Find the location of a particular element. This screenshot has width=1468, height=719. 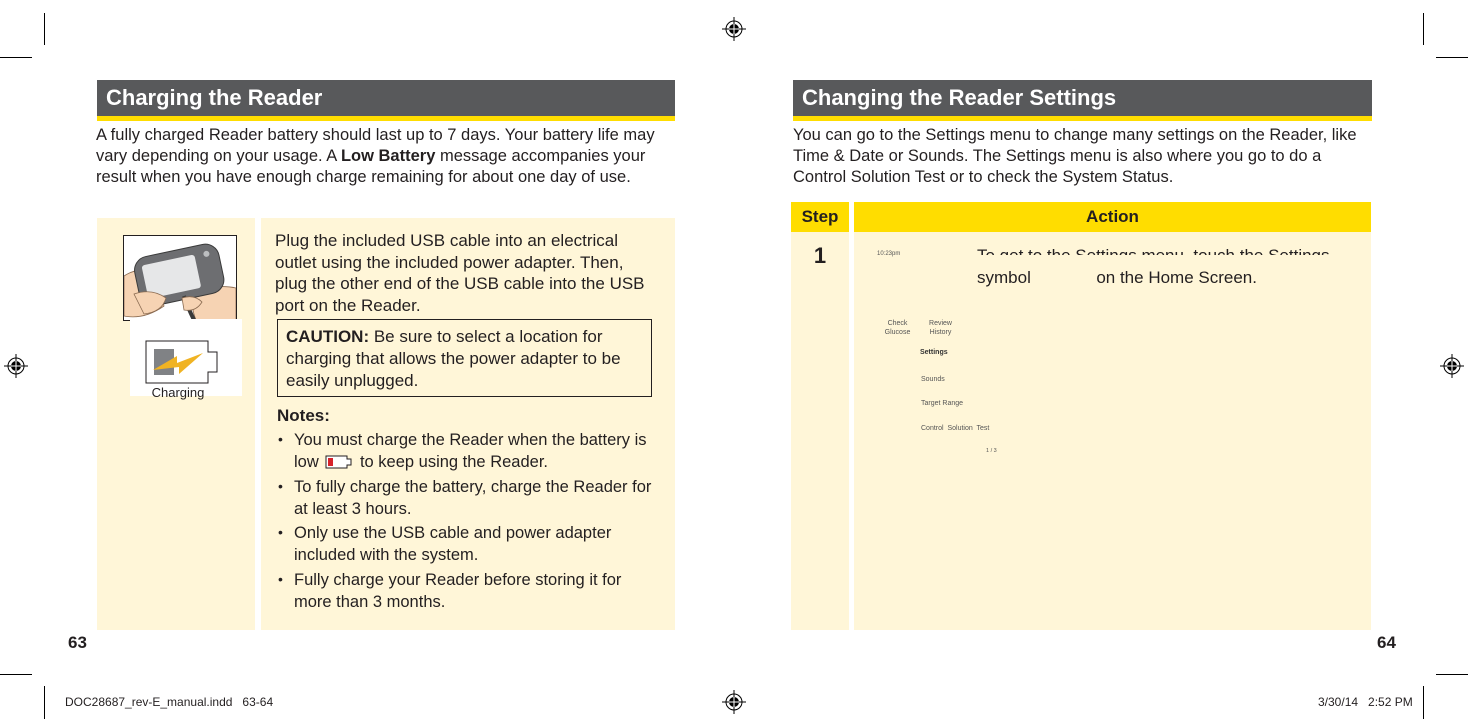

slug-filename: DOC28687_rev-E_manual.indd 63-64 is located at coordinates (169, 702).